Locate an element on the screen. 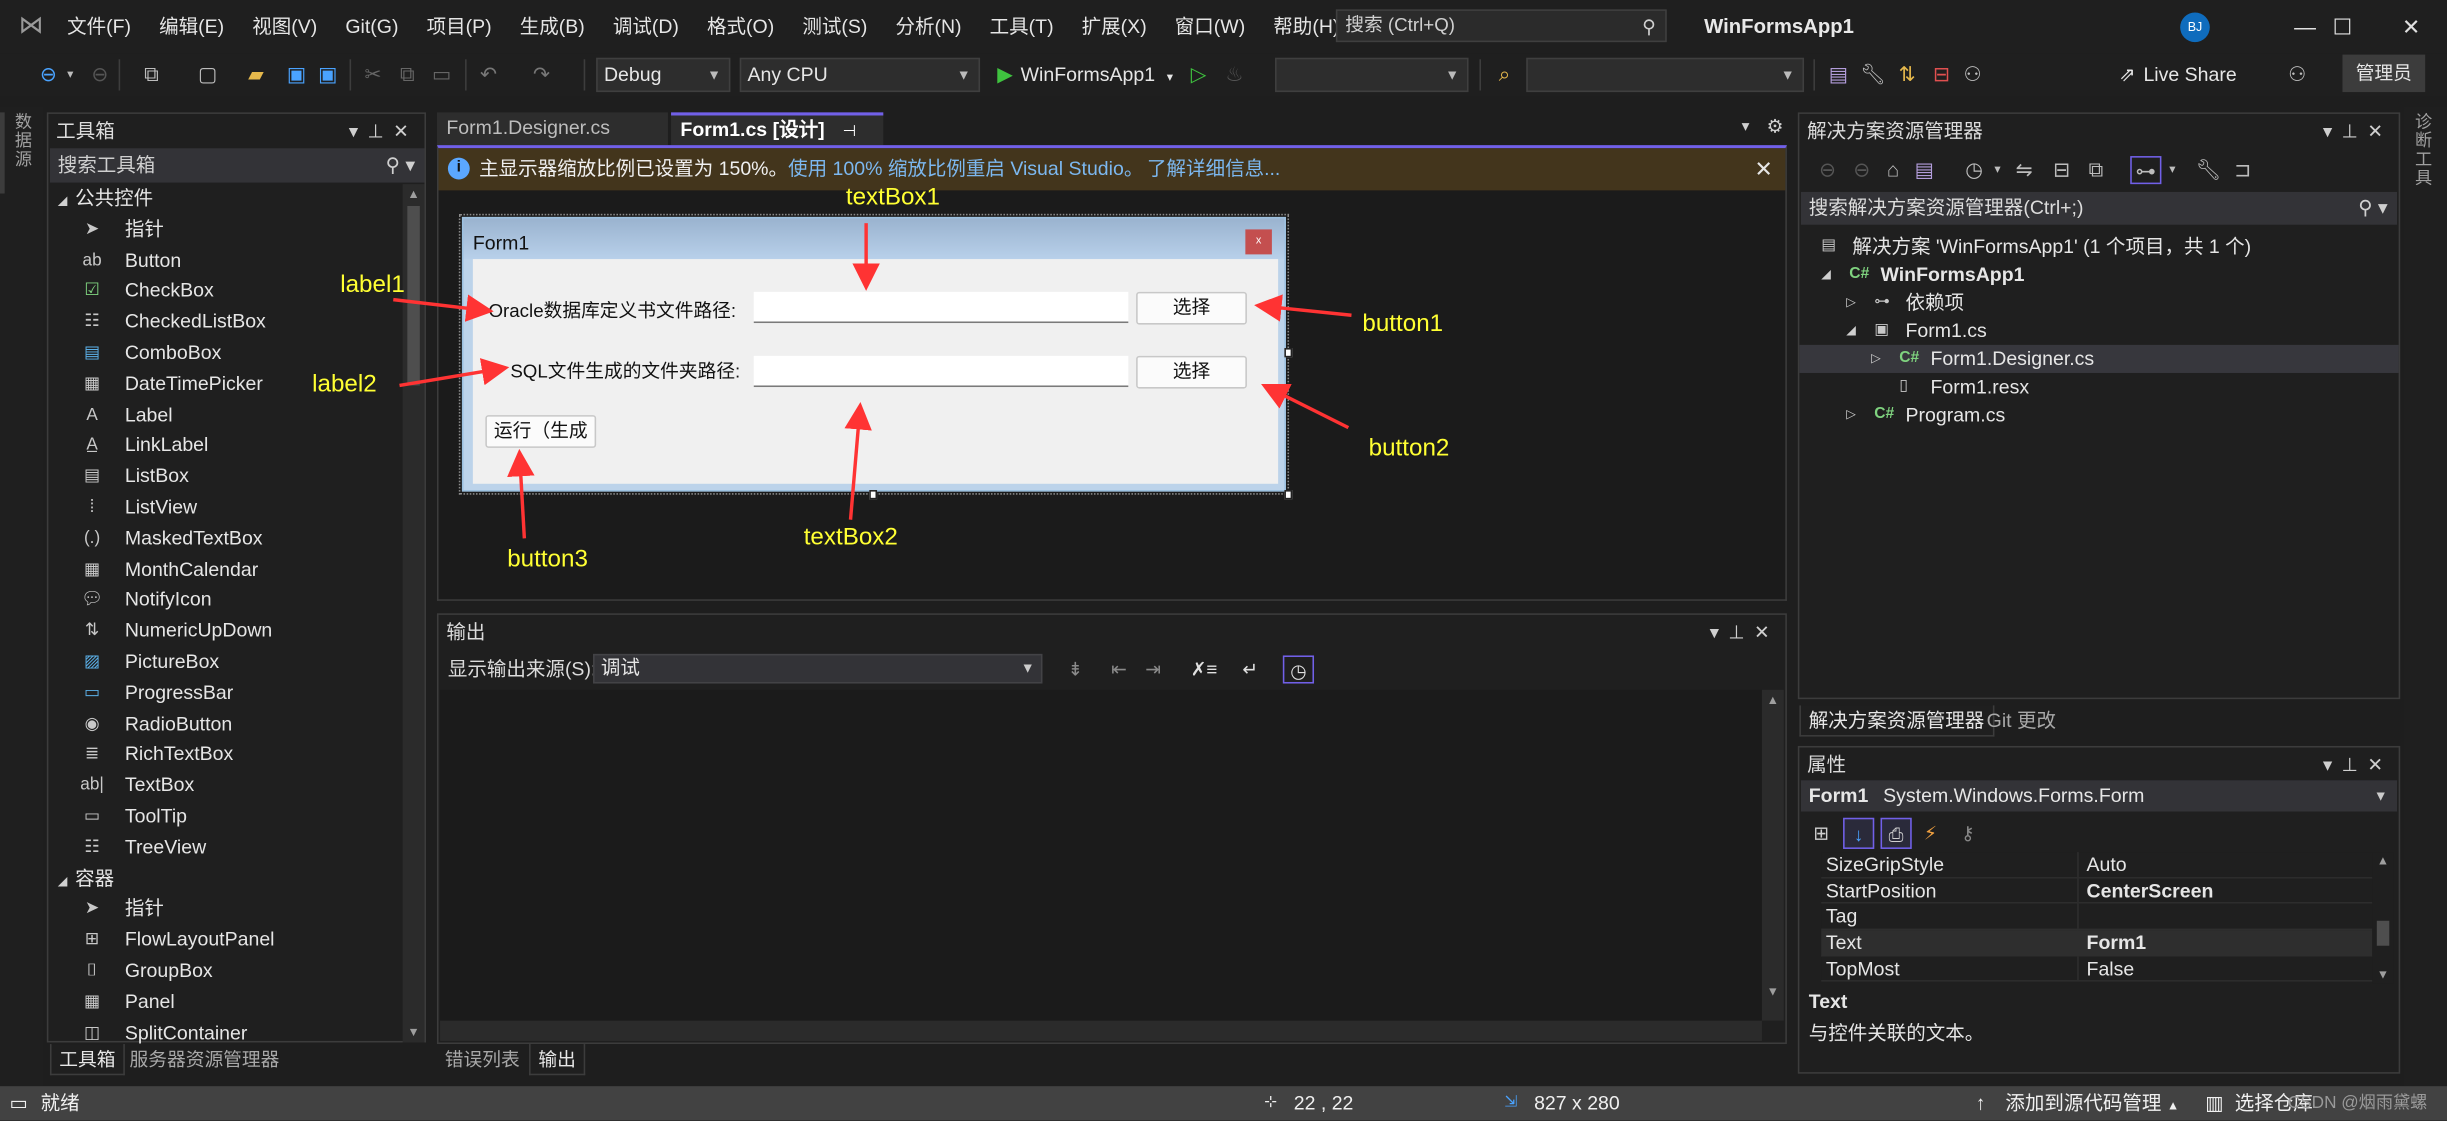 This screenshot has height=1121, width=2447. live-share-button: ⇗ Live Share is located at coordinates (2177, 74).